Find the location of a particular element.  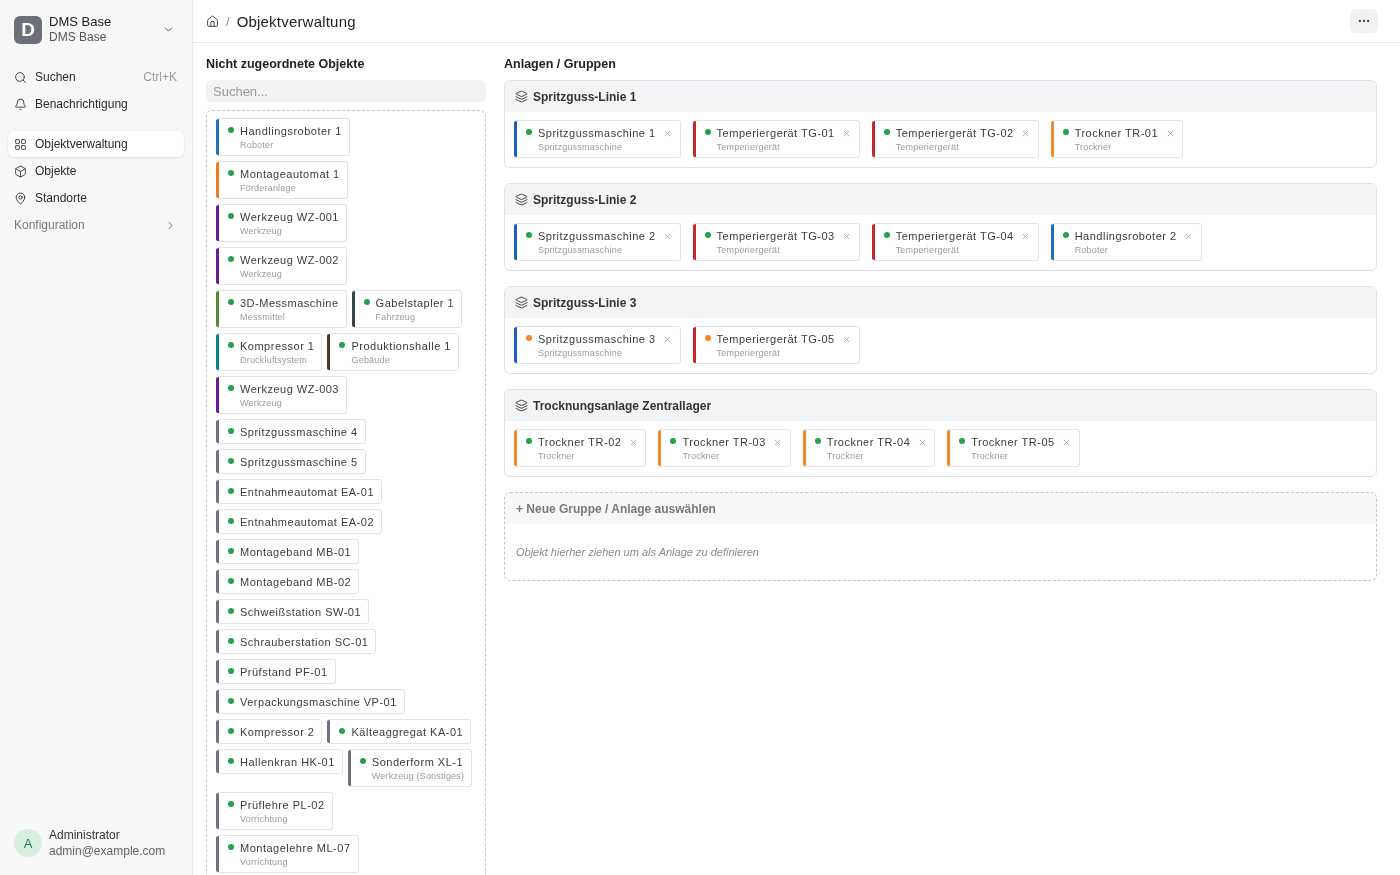

object-name: Gabelstapler 1 is located at coordinates (415, 303).